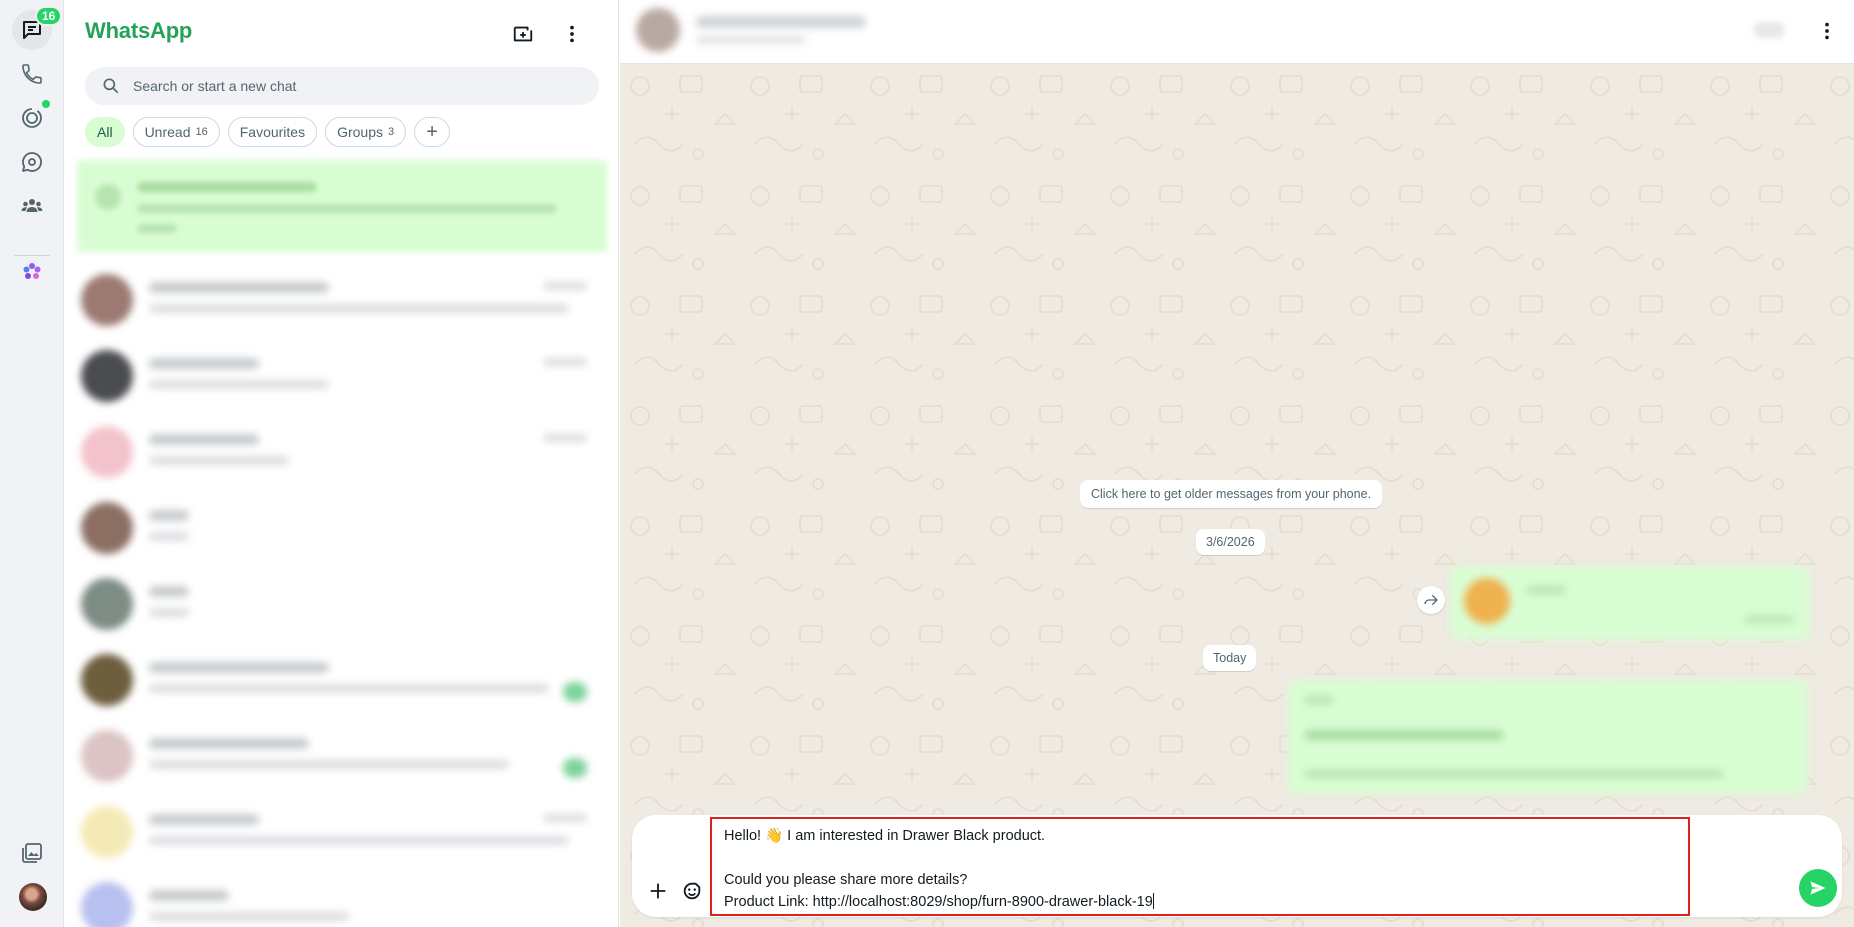  I want to click on search-input, so click(353, 86).